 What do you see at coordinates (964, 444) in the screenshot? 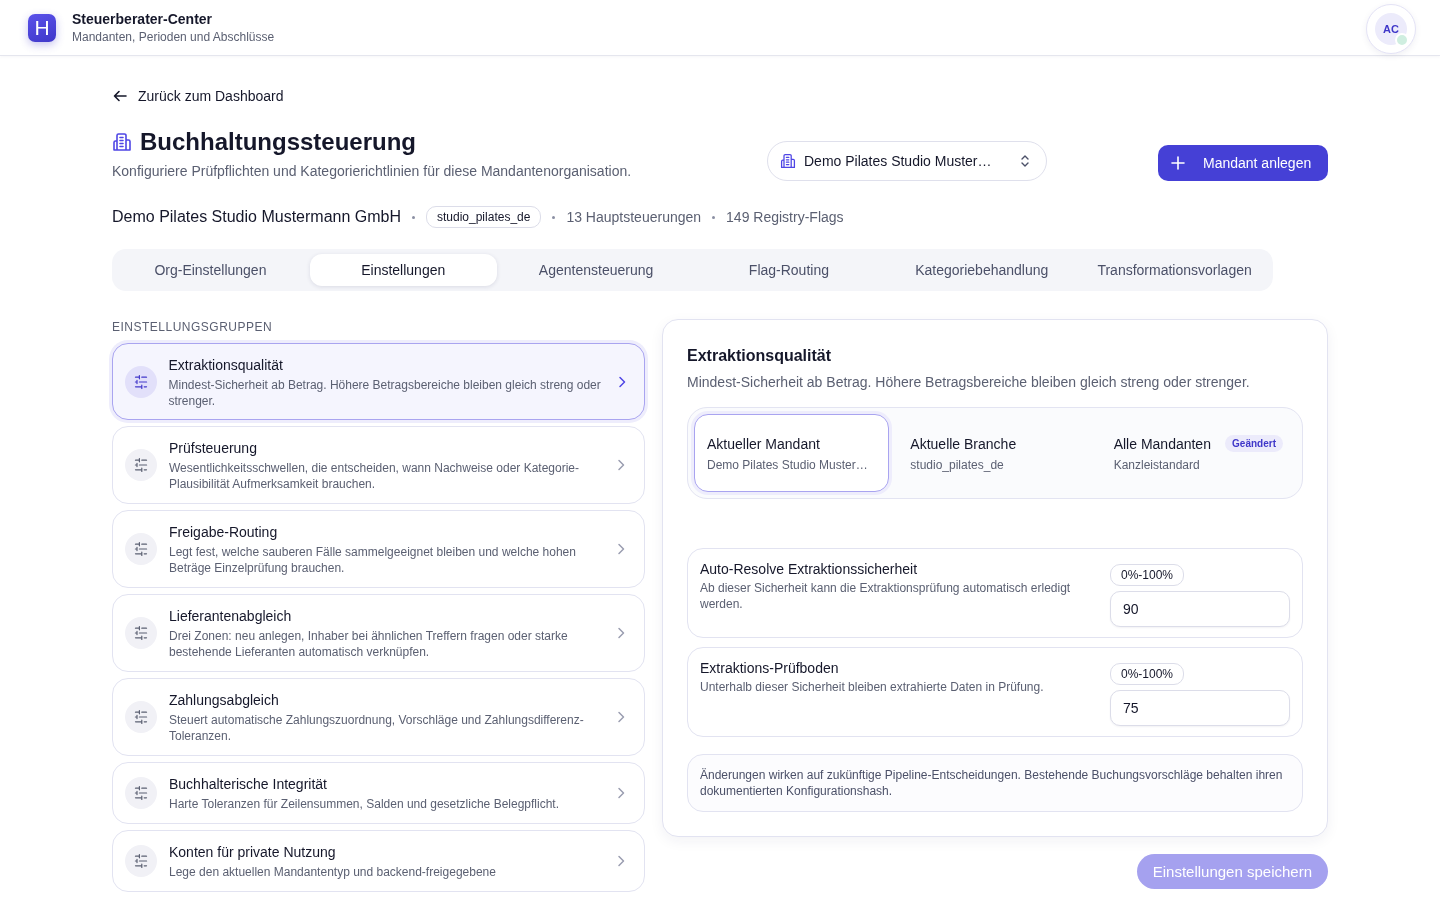
I see `scope-title: Aktuelle Branche` at bounding box center [964, 444].